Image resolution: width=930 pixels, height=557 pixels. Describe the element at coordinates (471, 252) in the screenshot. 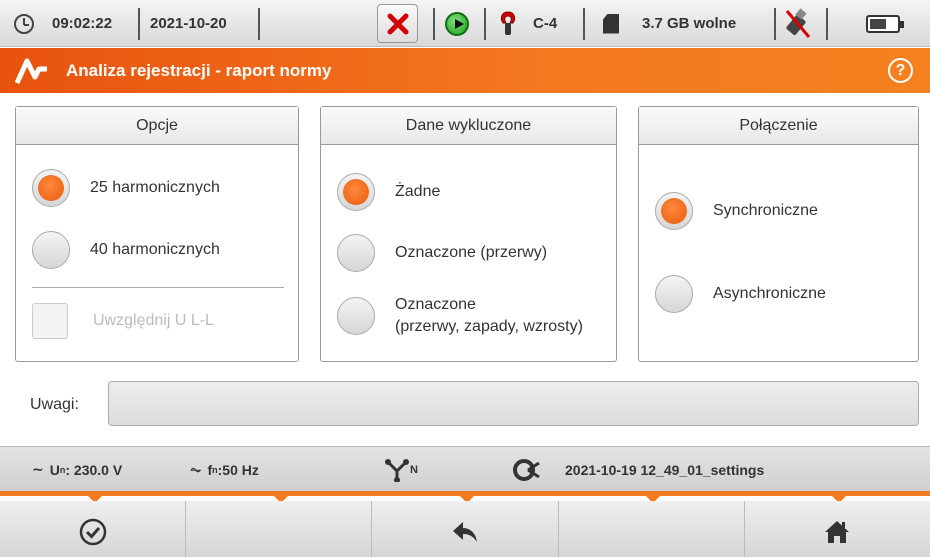

I see `radio-label: Oznaczone (przerwy)` at that location.